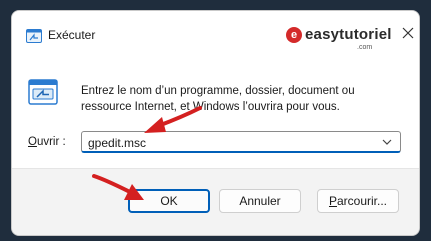  Describe the element at coordinates (294, 35) in the screenshot. I see `watermark-badge: e` at that location.